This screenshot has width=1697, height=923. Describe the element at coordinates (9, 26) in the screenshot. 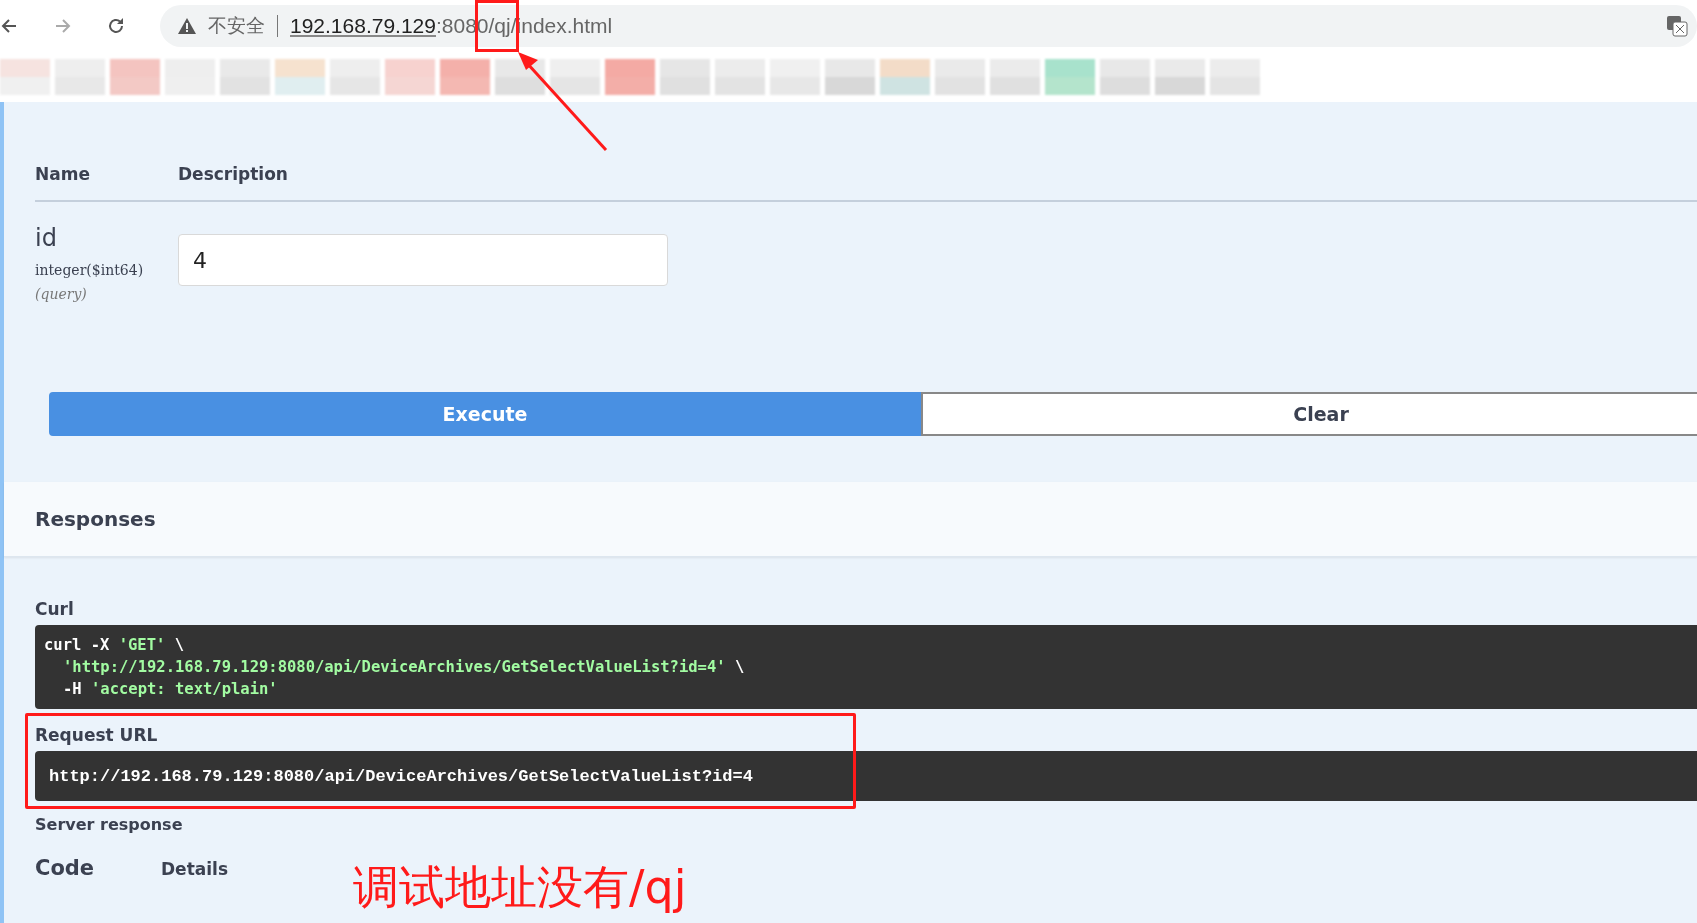

I see `back-icon` at that location.